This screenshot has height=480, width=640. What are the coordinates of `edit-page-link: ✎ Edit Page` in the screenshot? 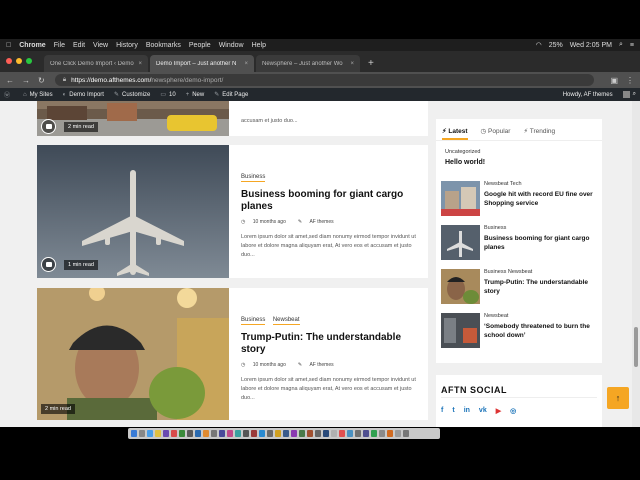 It's located at (231, 95).